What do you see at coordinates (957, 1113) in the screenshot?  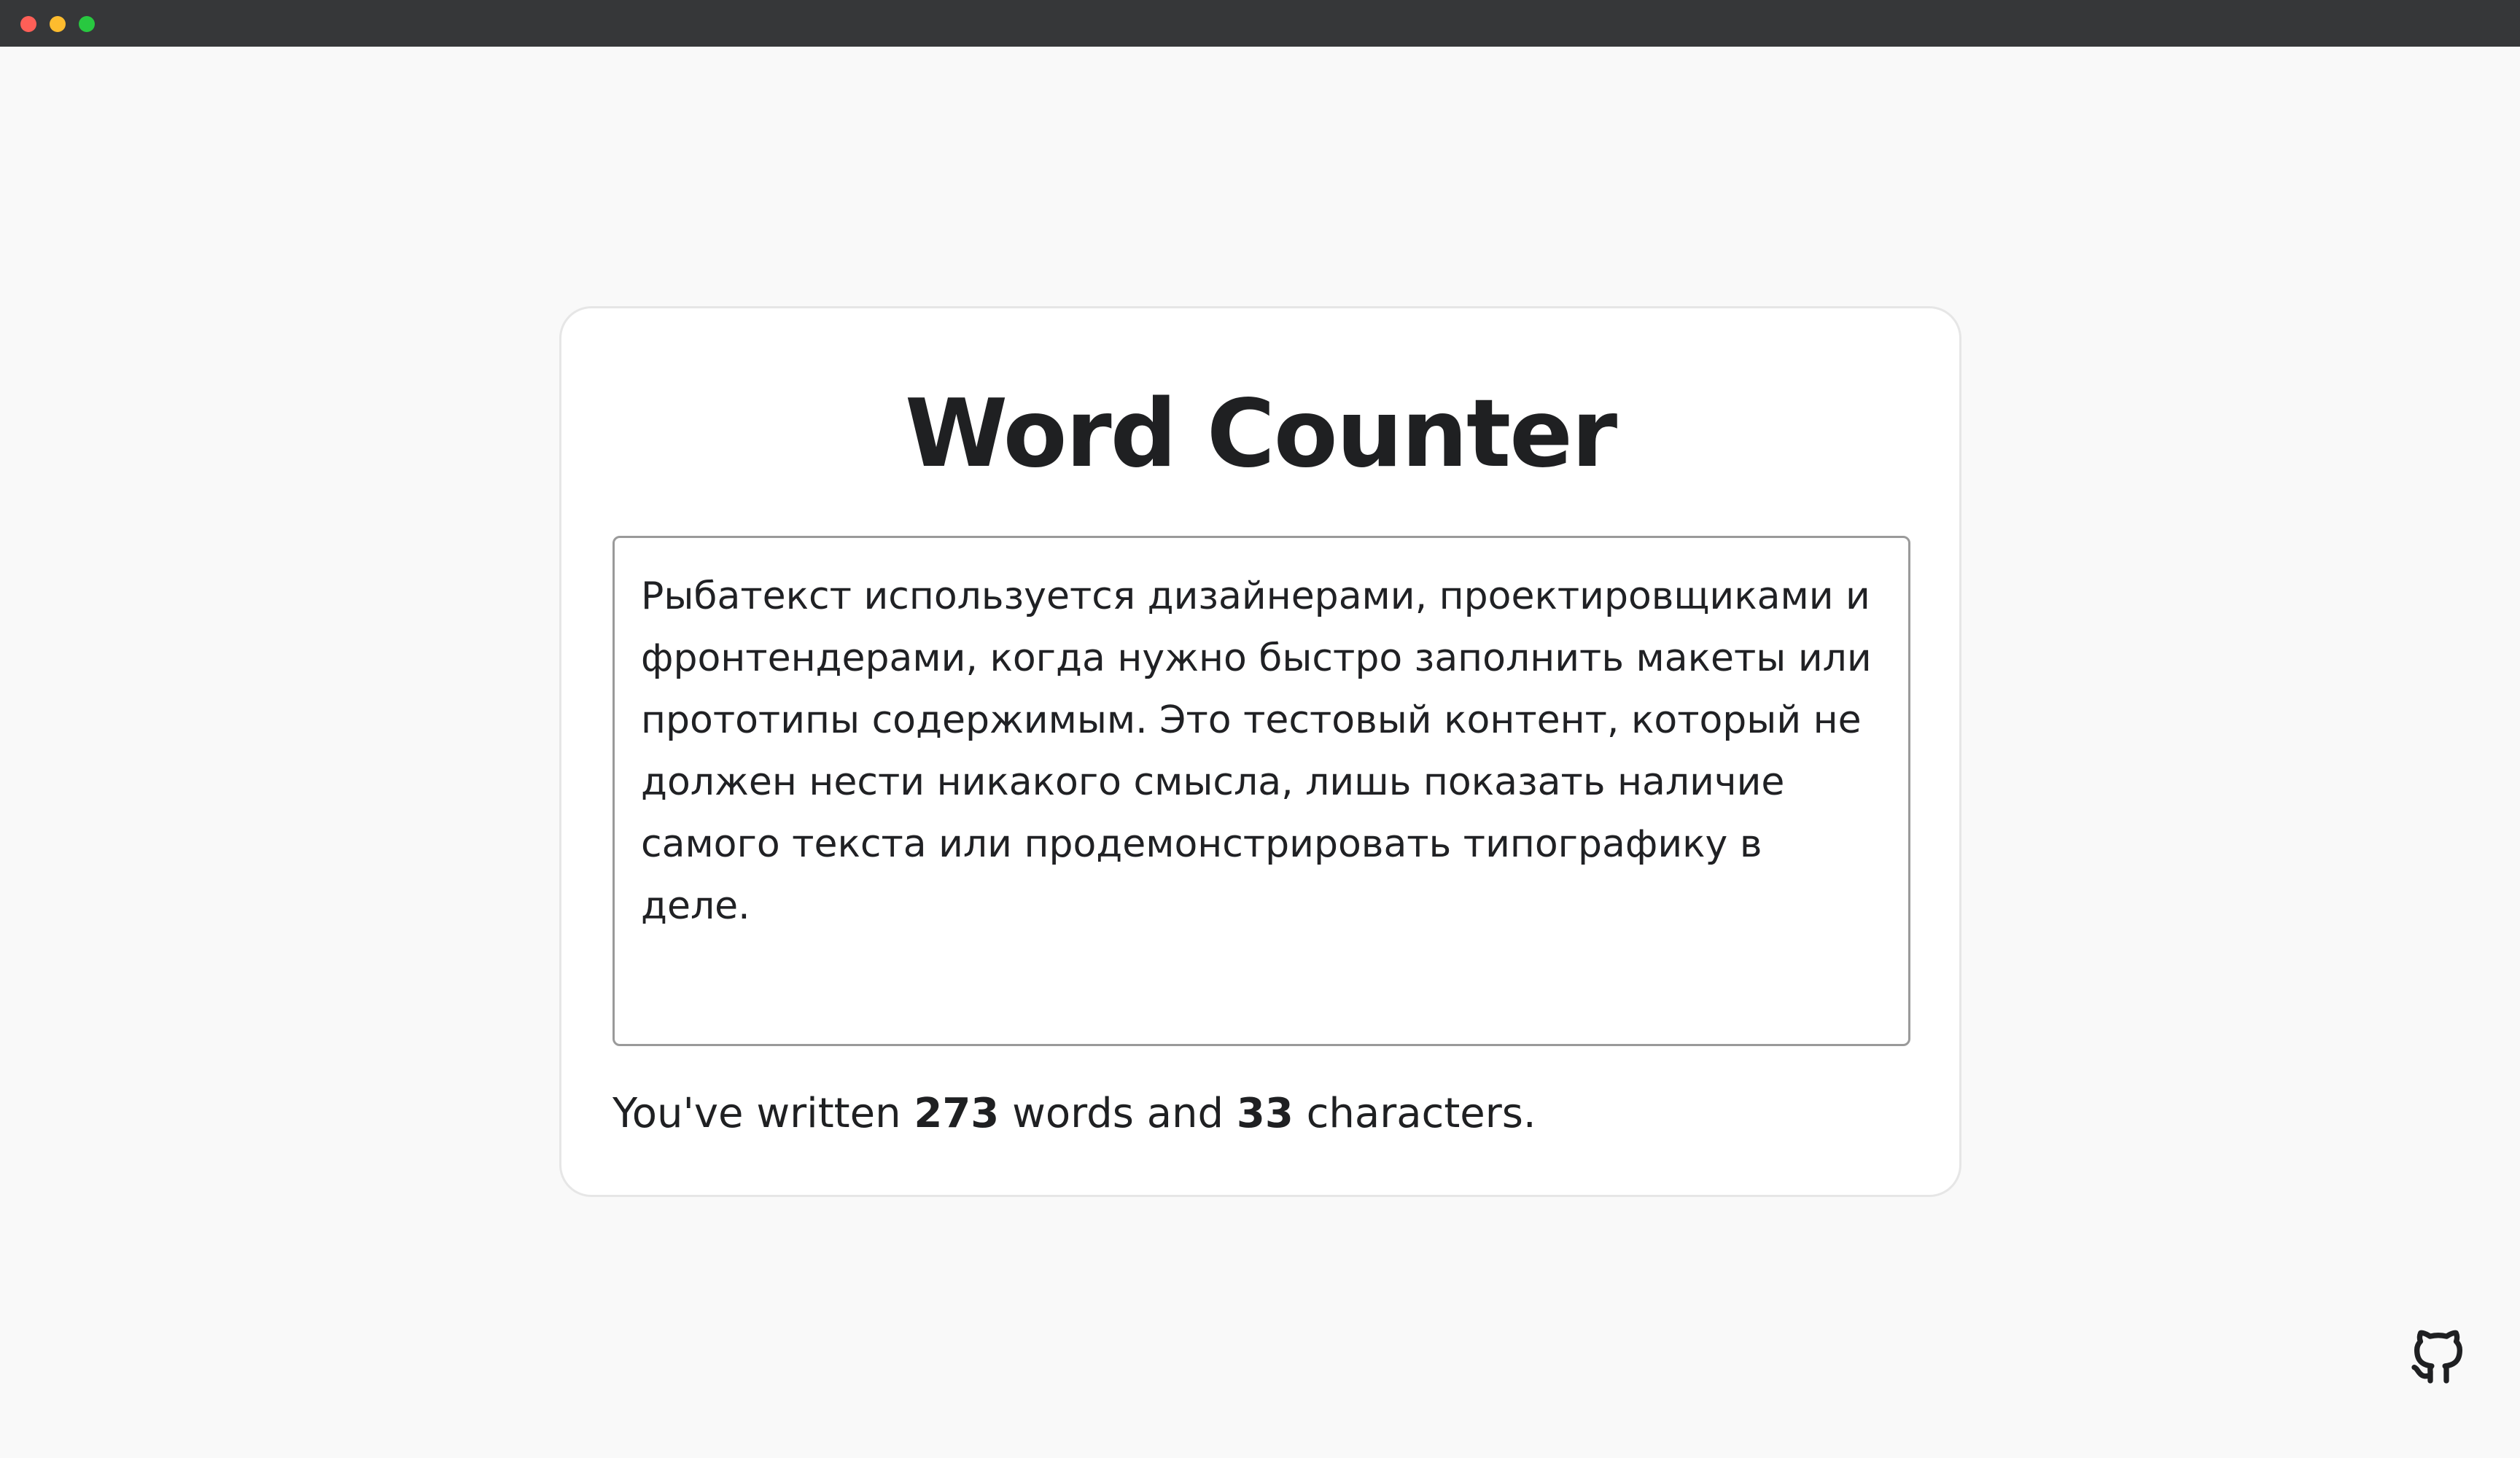 I see `word-count: 273` at bounding box center [957, 1113].